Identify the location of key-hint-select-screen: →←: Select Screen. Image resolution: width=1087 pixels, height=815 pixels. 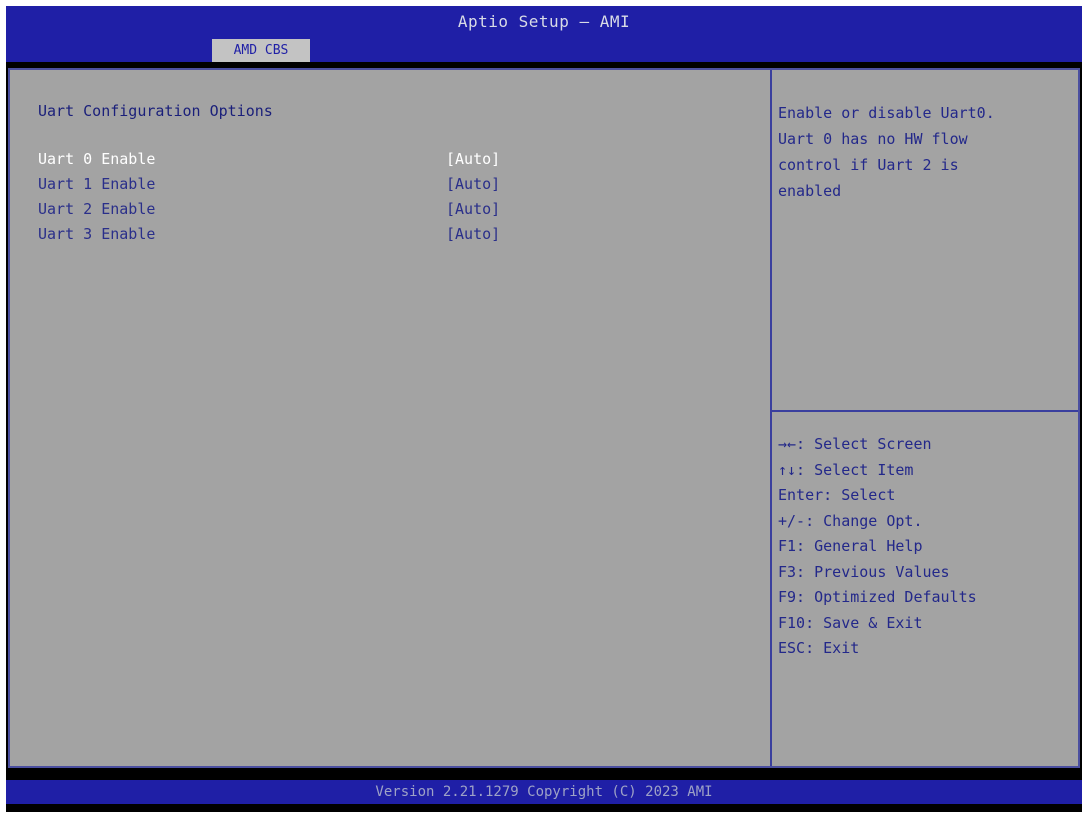
(855, 444).